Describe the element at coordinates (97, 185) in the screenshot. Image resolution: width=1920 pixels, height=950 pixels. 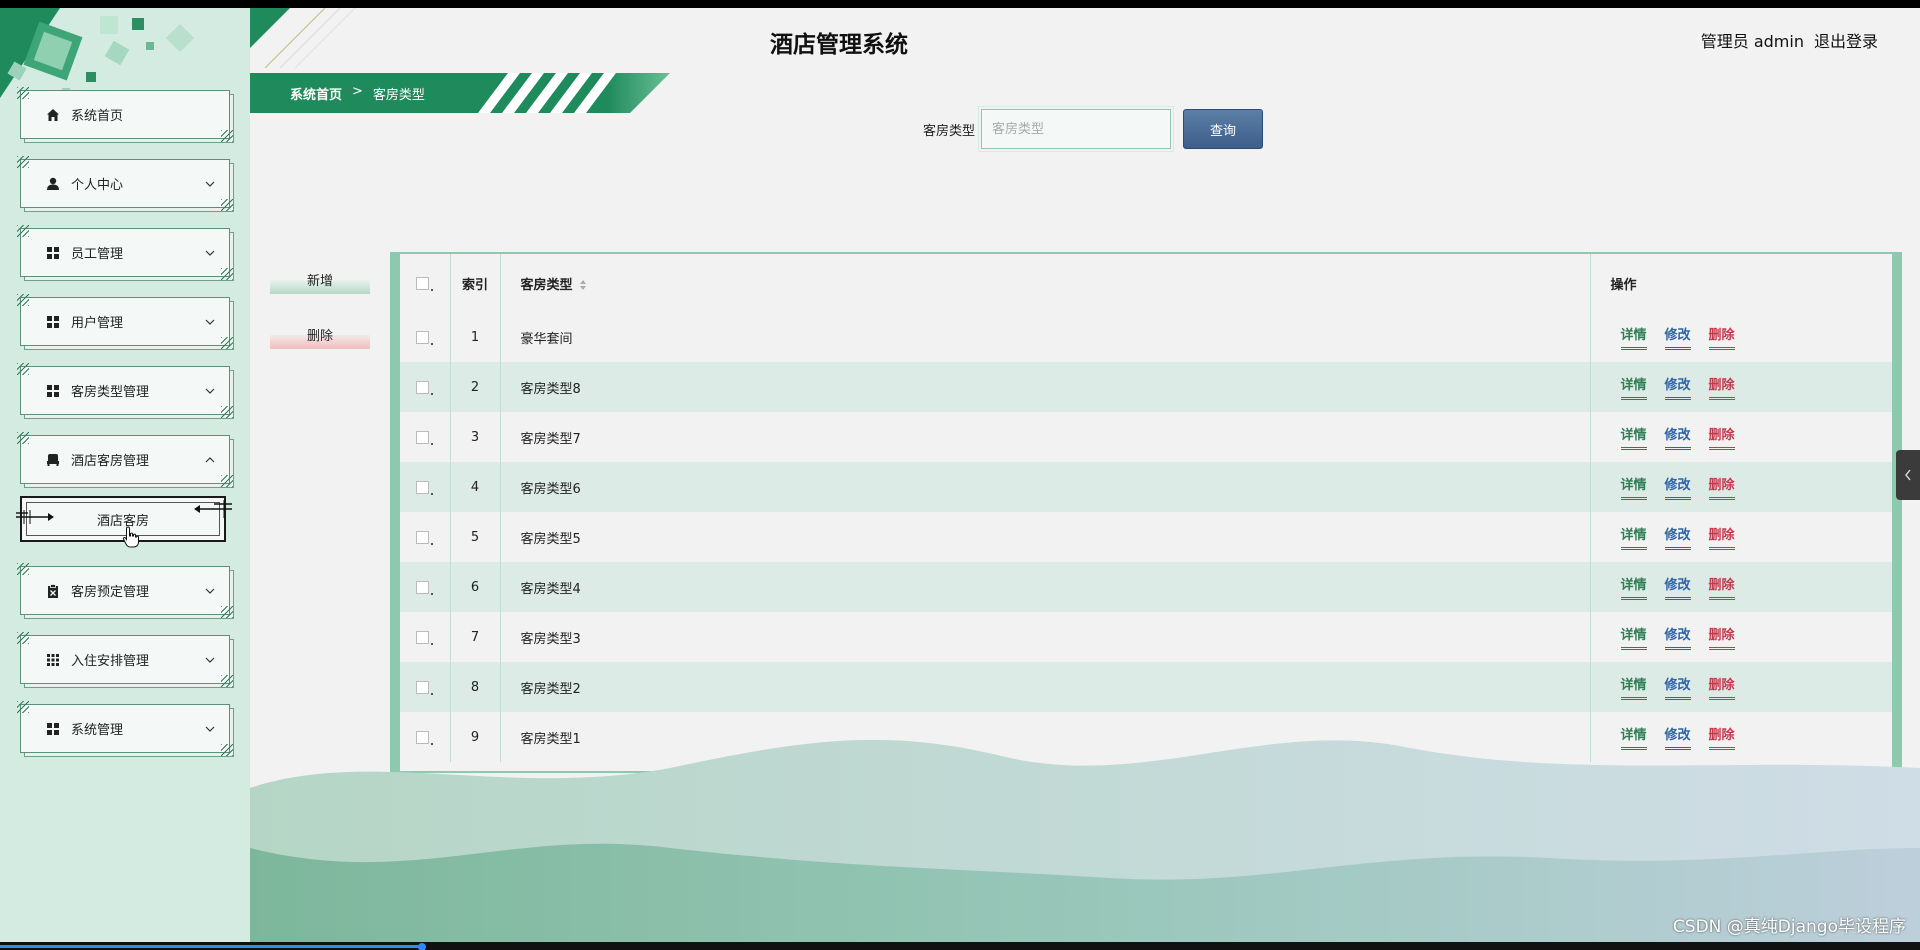
I see `sidebar-item-label: 个人中心` at that location.